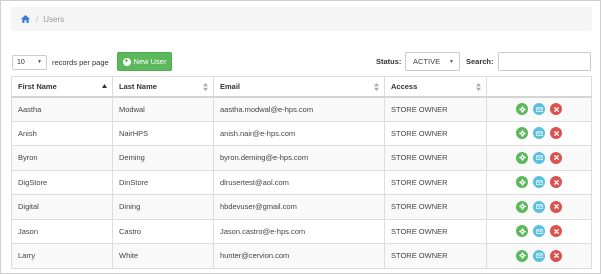  I want to click on page-length-value: 10, so click(21, 62).